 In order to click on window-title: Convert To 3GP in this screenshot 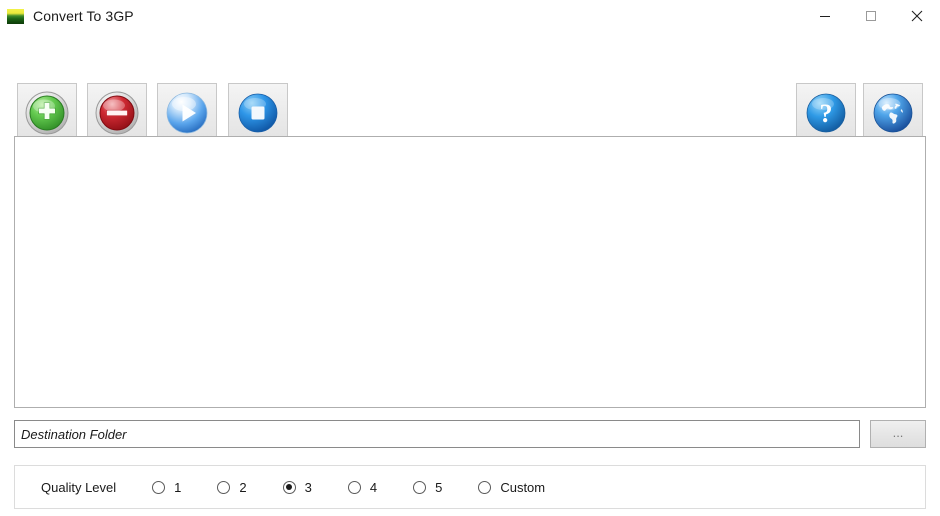, I will do `click(83, 16)`.